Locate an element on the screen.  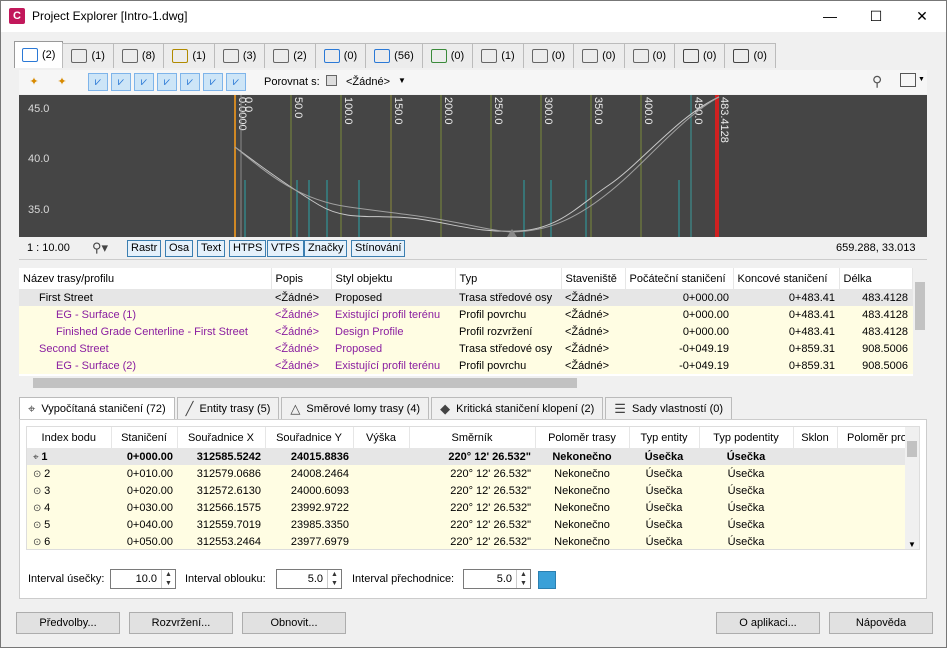
stations-col-header: Typ podentity is located at coordinates (746, 437).